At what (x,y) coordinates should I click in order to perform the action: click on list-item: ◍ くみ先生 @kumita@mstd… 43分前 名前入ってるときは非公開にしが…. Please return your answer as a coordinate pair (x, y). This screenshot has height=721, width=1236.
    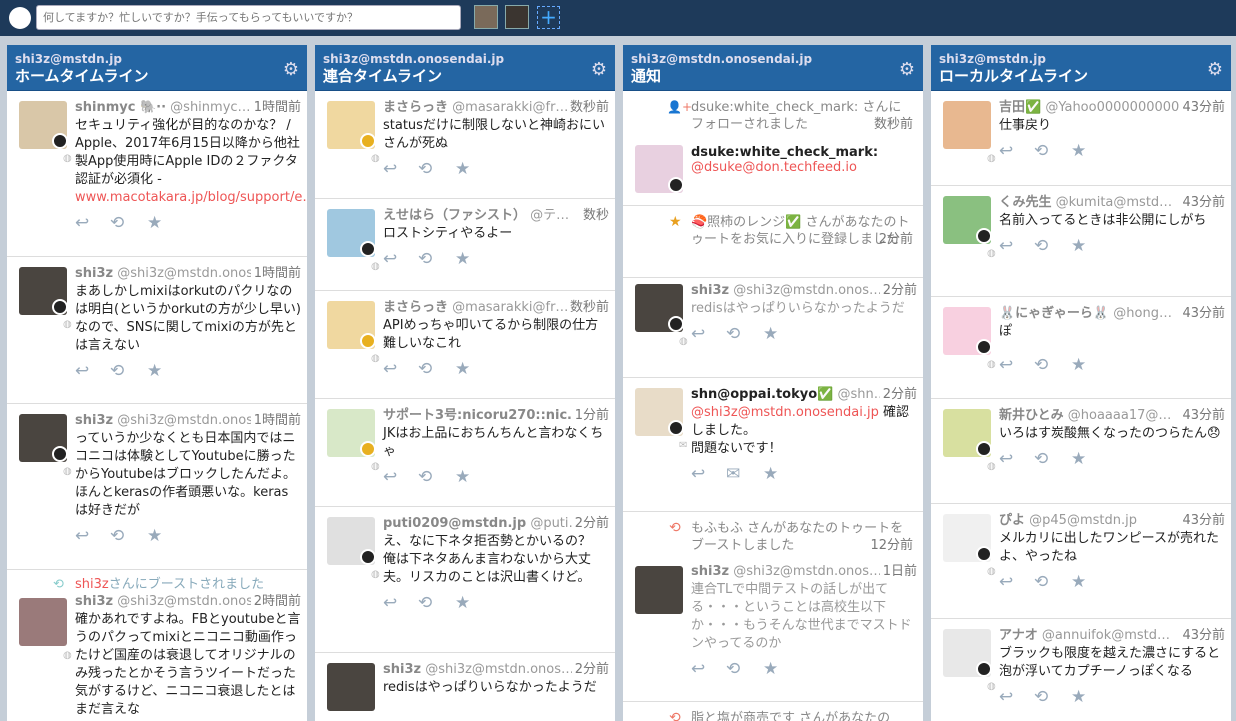
    Looking at the image, I should click on (1081, 241).